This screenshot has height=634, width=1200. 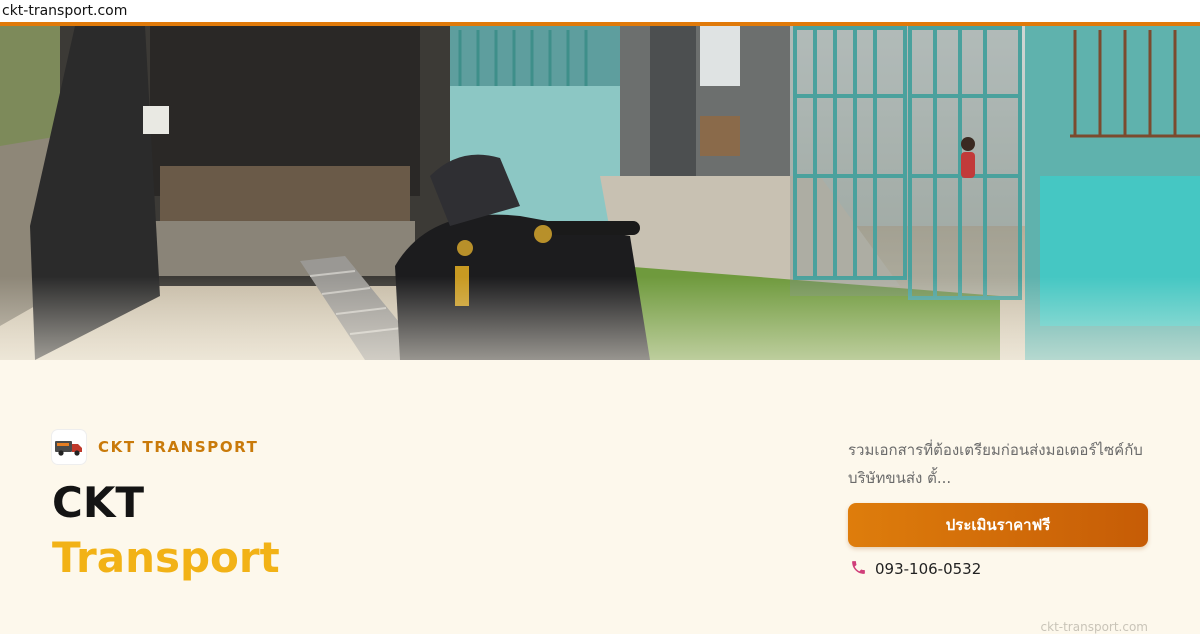 What do you see at coordinates (98, 502) in the screenshot?
I see `page-title-line1: CKT` at bounding box center [98, 502].